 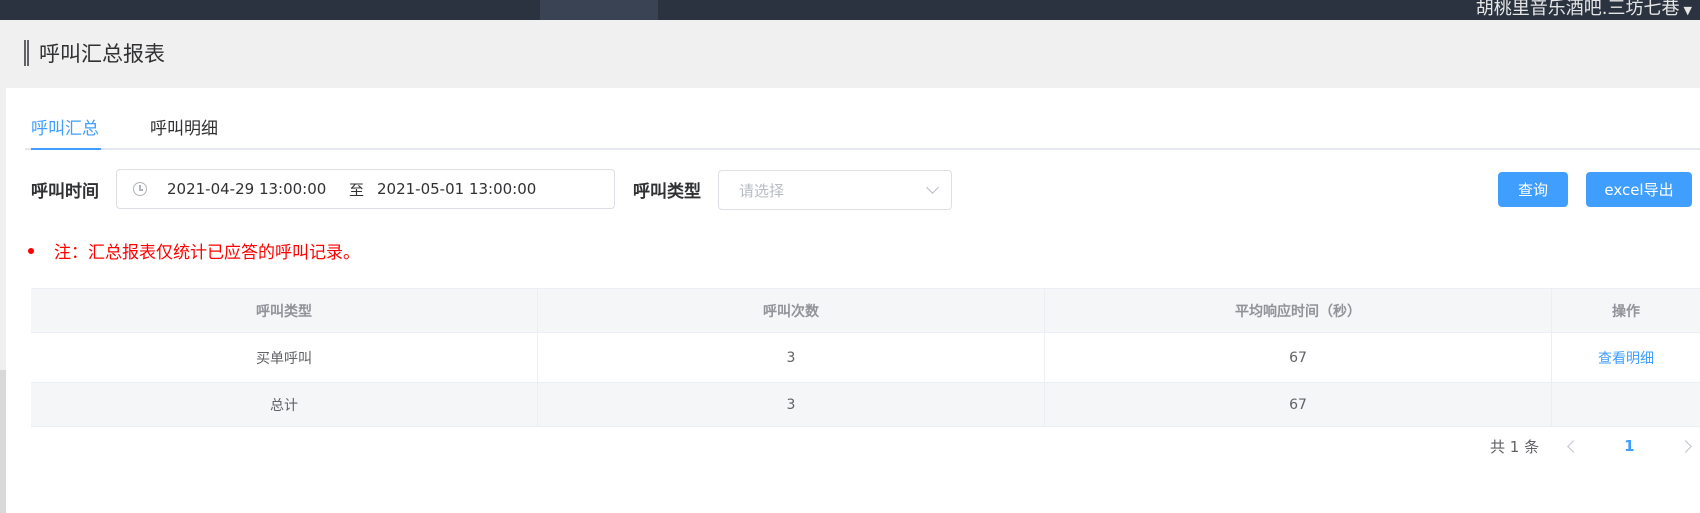 What do you see at coordinates (762, 190) in the screenshot?
I see `select-placeholder: 请选择` at bounding box center [762, 190].